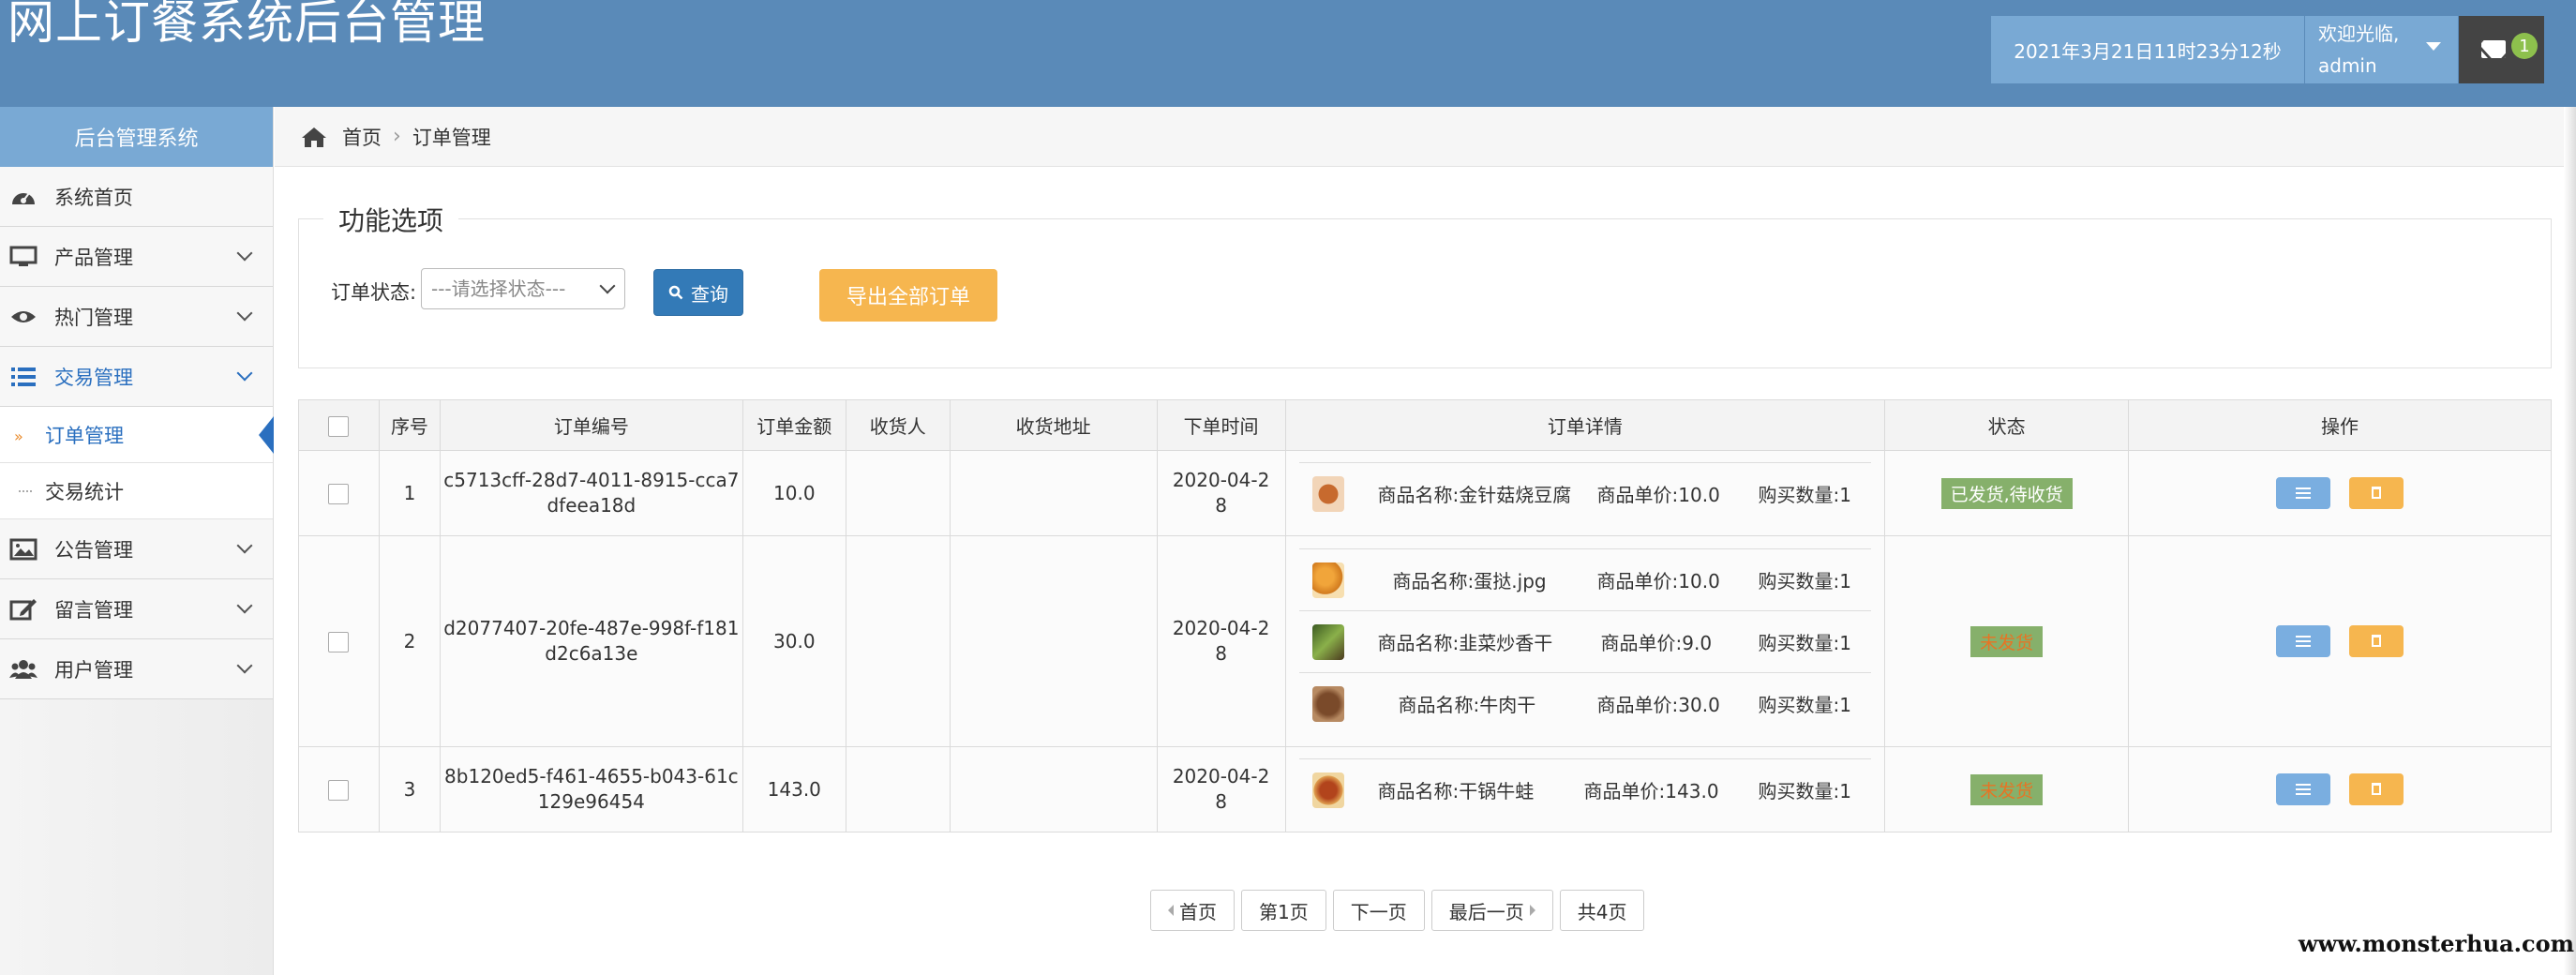  What do you see at coordinates (523, 288) in the screenshot?
I see `order-status-select: ---请选择状态---` at bounding box center [523, 288].